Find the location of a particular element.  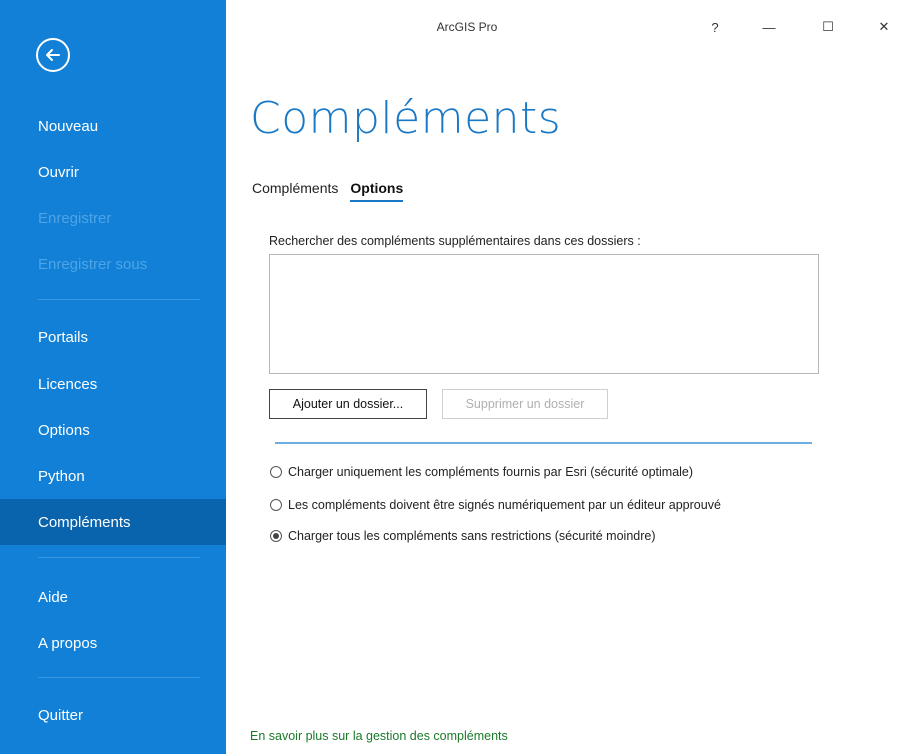

help-button: ? is located at coordinates (715, 27).